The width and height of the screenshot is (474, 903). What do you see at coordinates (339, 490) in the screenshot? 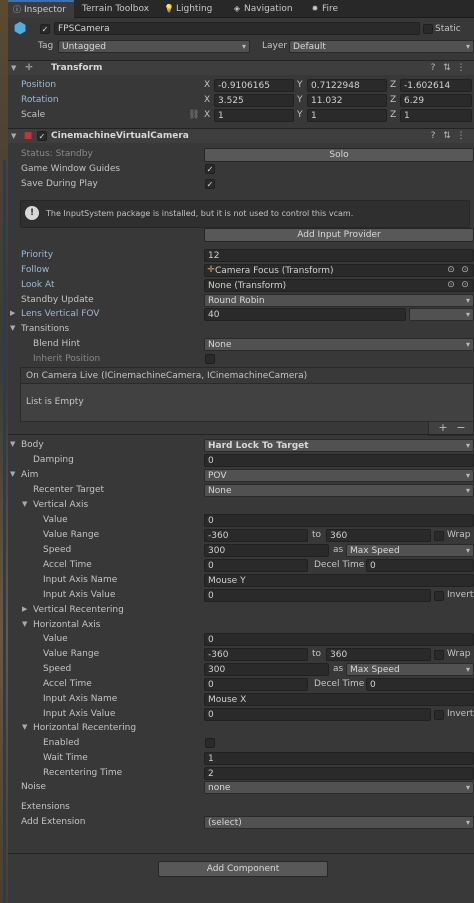
I see `recenter-target-dropdown: None` at bounding box center [339, 490].